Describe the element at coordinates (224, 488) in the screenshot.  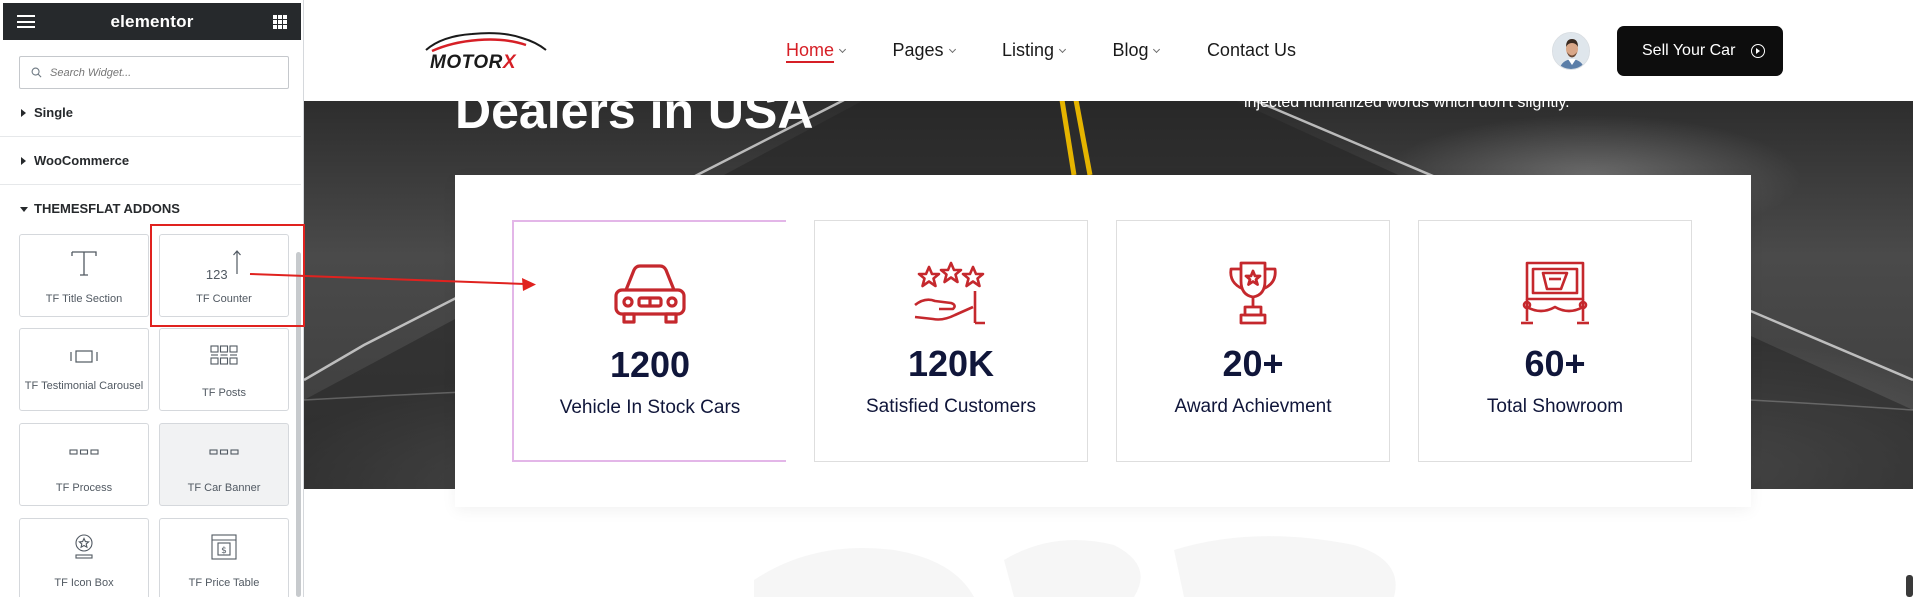
I see `widget-label: TF Car Banner` at that location.